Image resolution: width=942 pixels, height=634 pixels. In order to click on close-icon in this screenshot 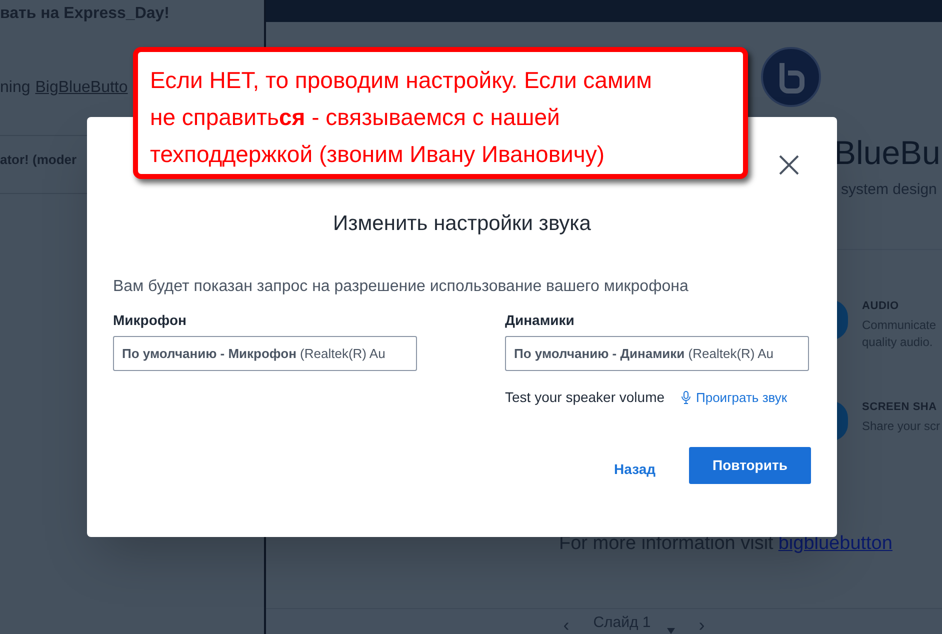, I will do `click(789, 165)`.